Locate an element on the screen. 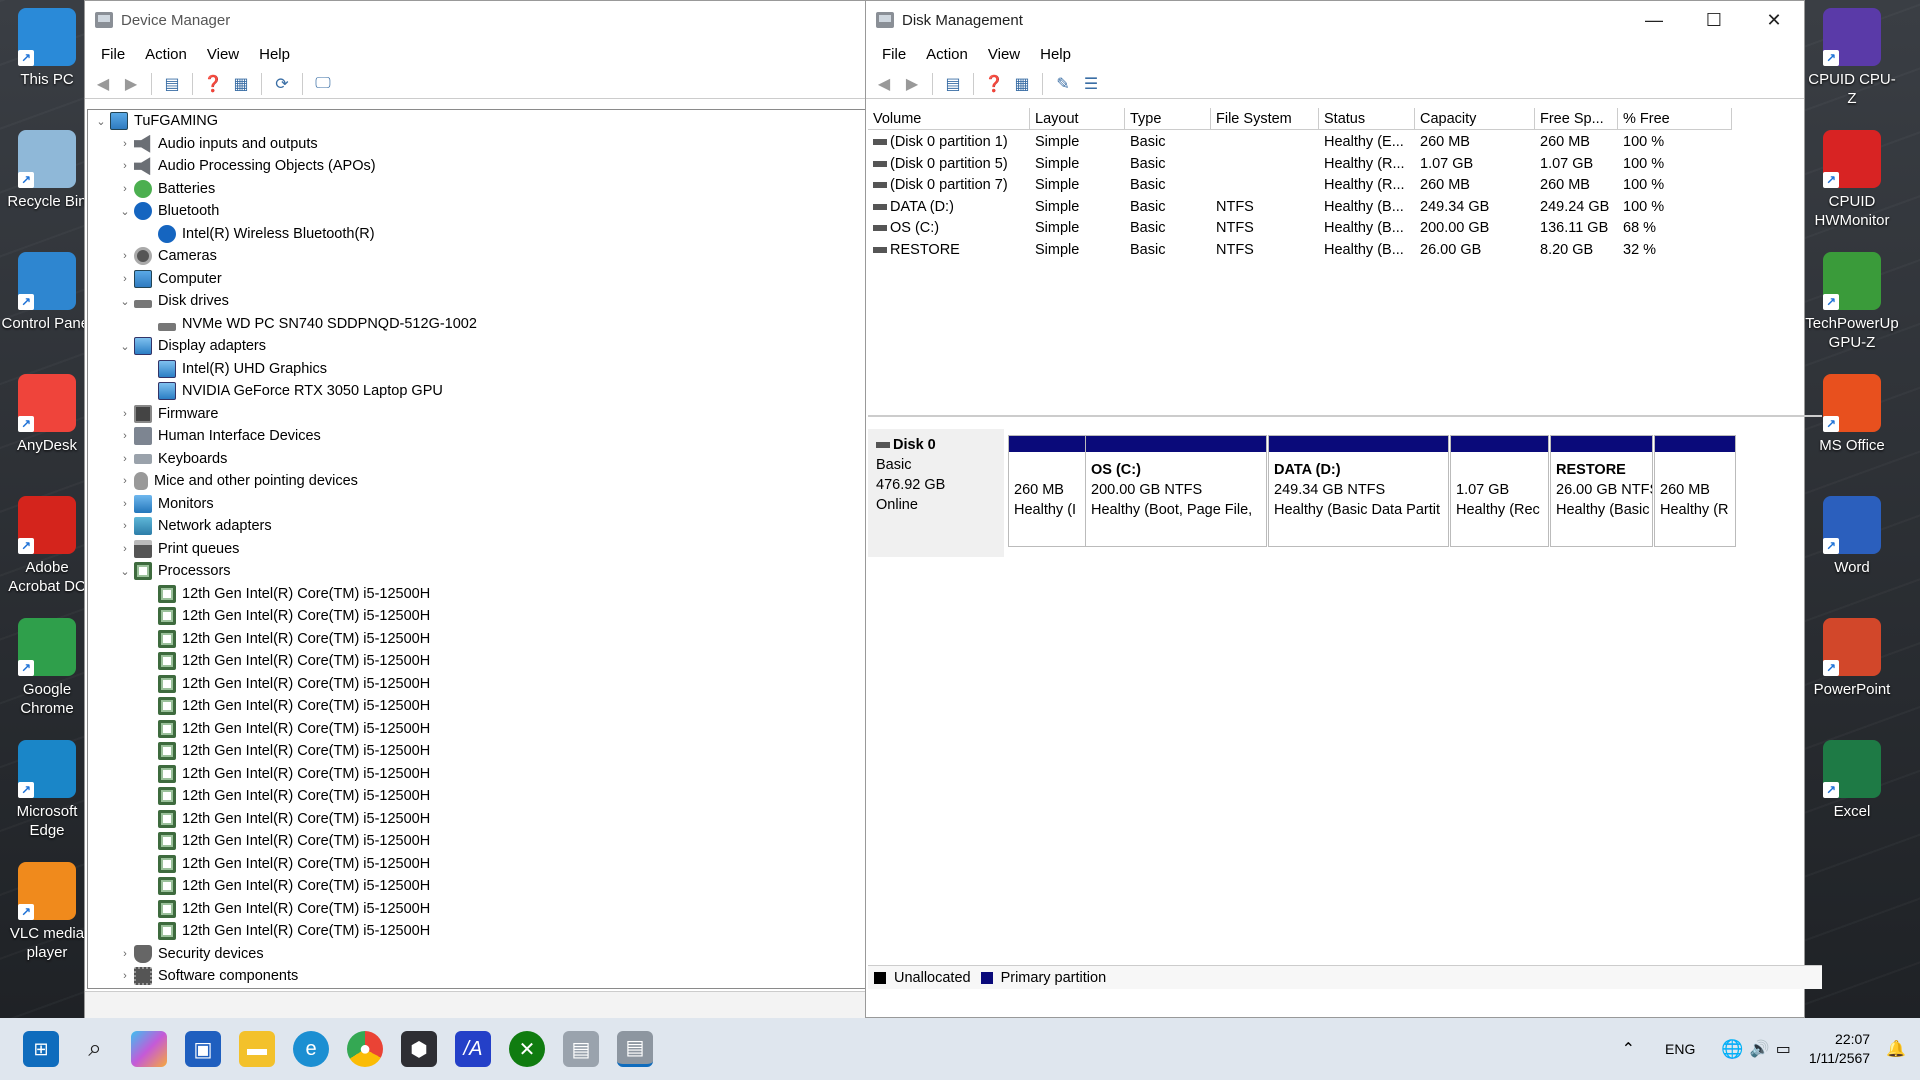 The width and height of the screenshot is (1920, 1080). left-control-panel: ↗ Control Panel is located at coordinates (47, 292).